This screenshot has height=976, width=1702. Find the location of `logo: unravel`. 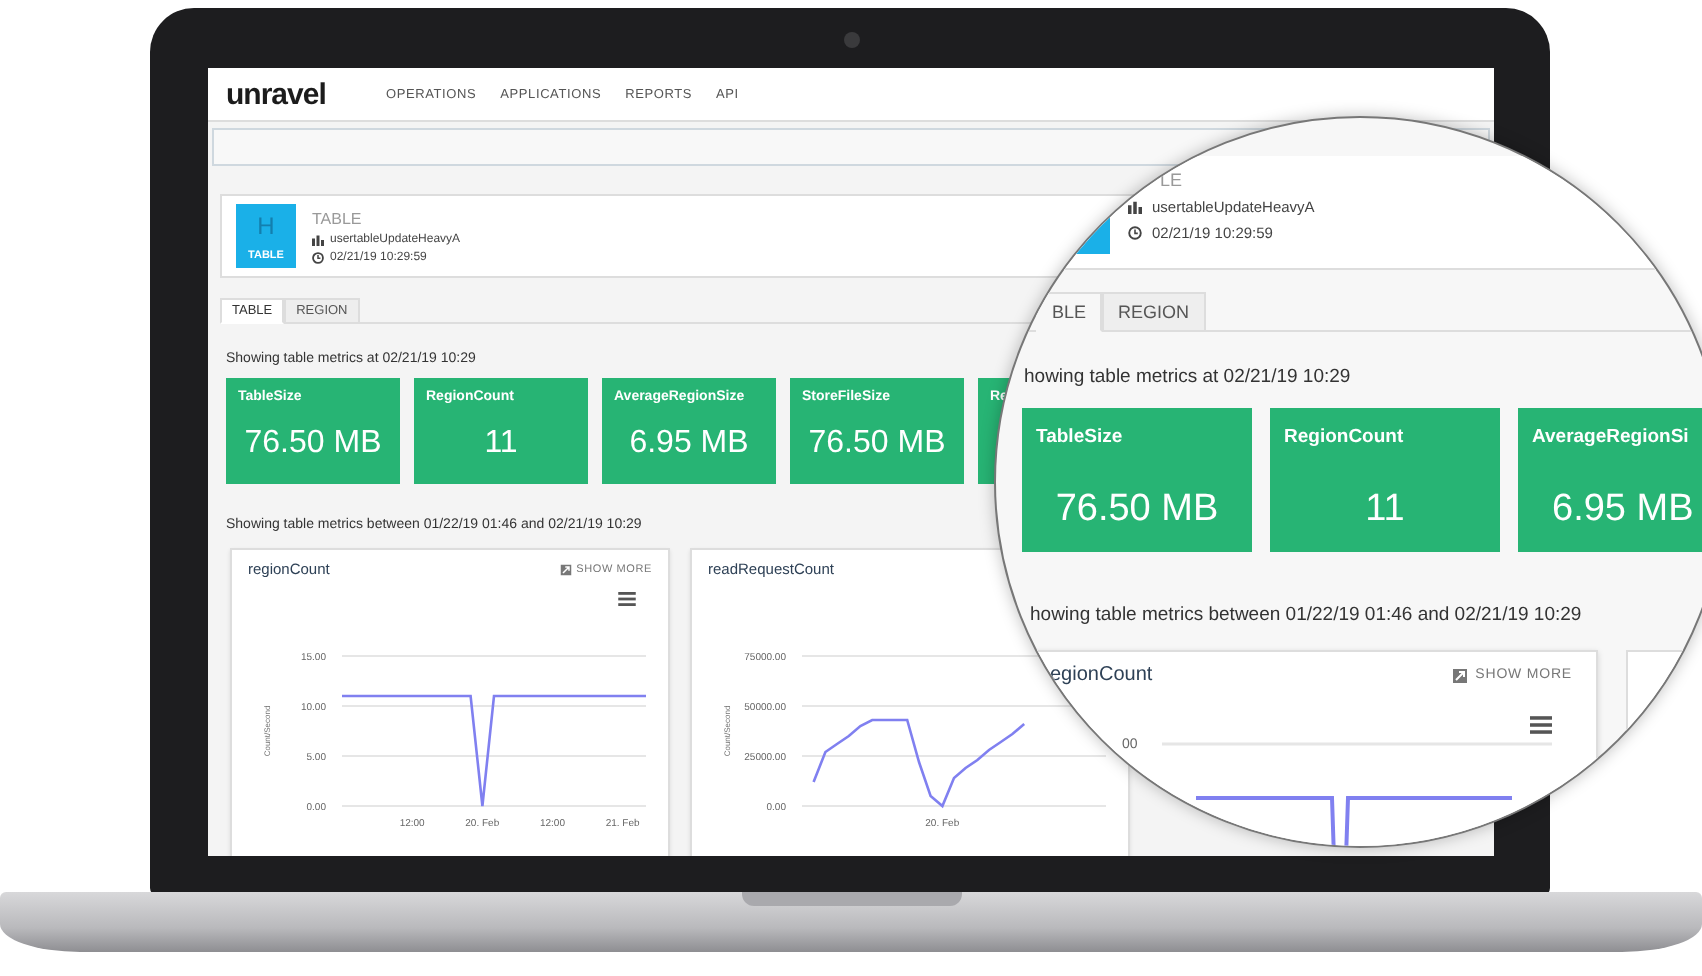

logo: unravel is located at coordinates (306, 94).